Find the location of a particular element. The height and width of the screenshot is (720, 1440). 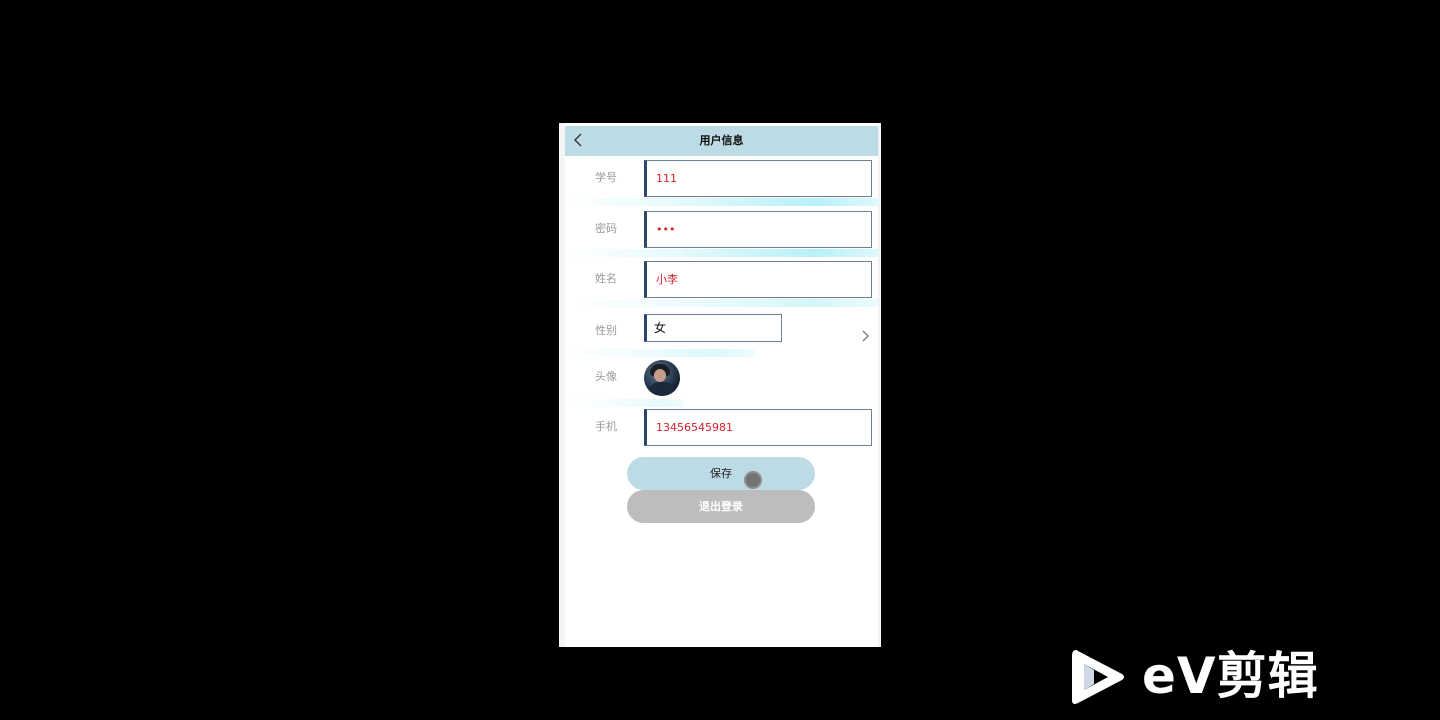

avatar is located at coordinates (662, 378).